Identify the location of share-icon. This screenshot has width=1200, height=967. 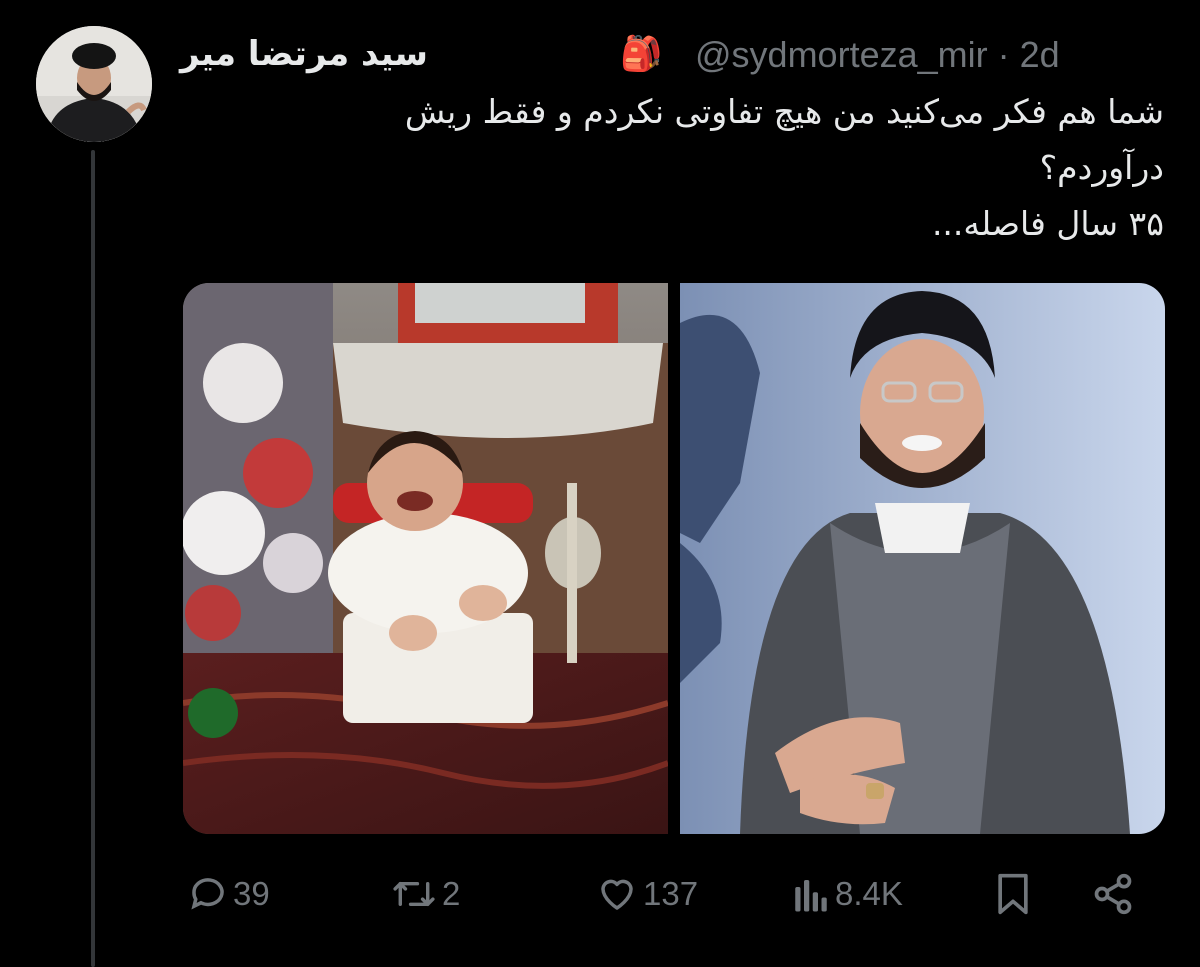
(1113, 894).